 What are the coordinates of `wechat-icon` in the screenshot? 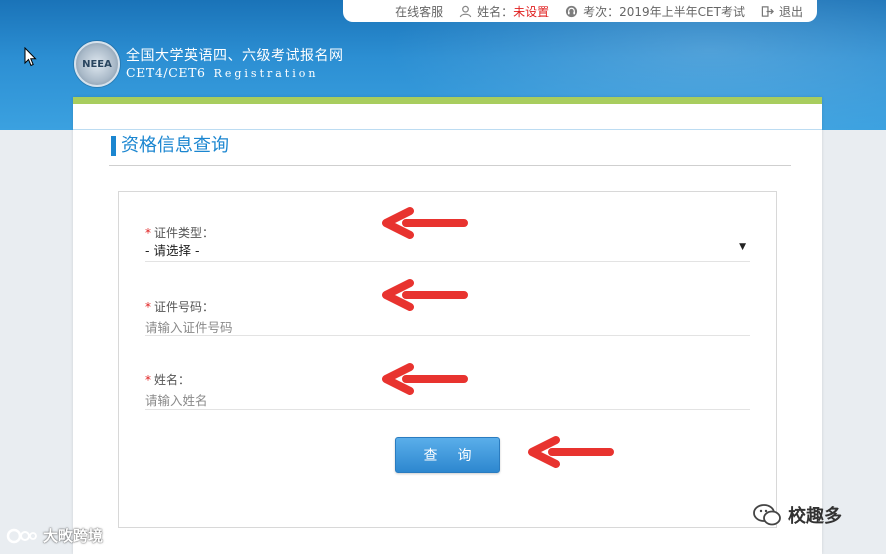 It's located at (767, 515).